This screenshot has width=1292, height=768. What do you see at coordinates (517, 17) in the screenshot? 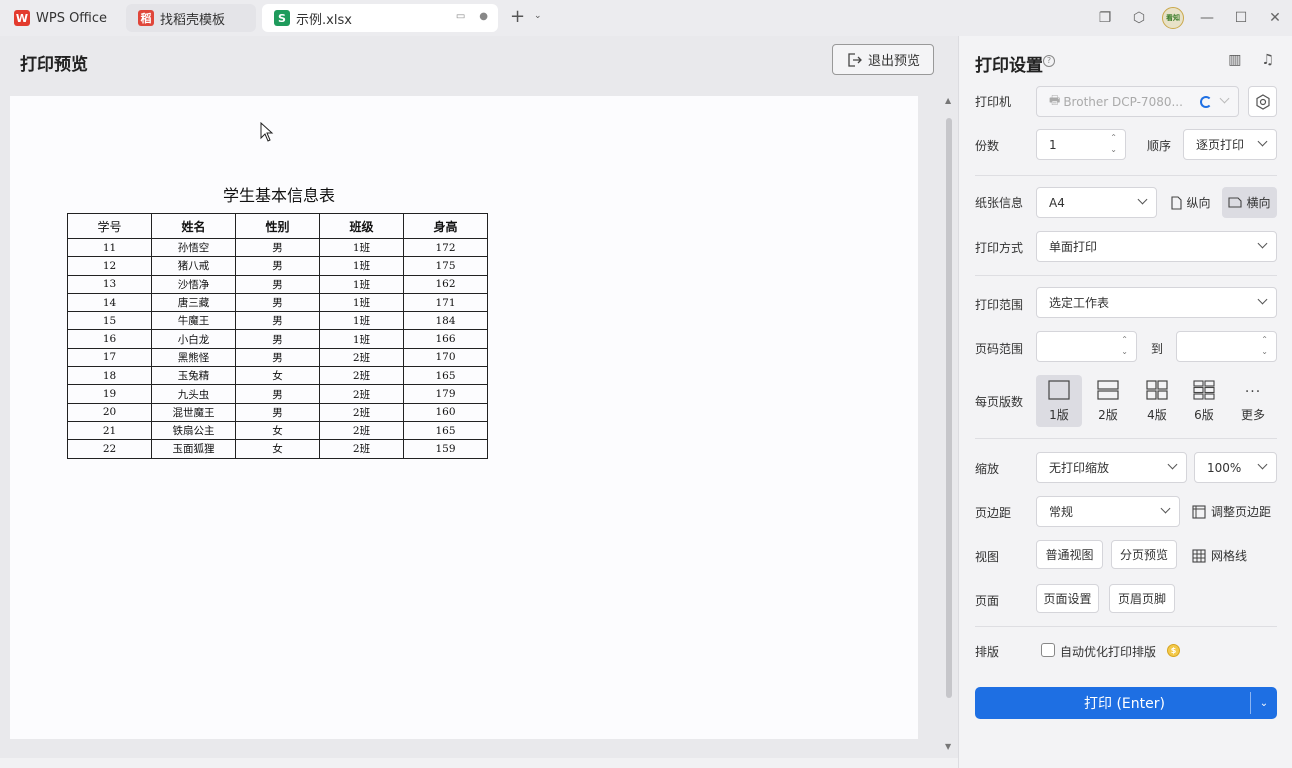
I see `new-tab-plus-icon: +` at bounding box center [517, 17].